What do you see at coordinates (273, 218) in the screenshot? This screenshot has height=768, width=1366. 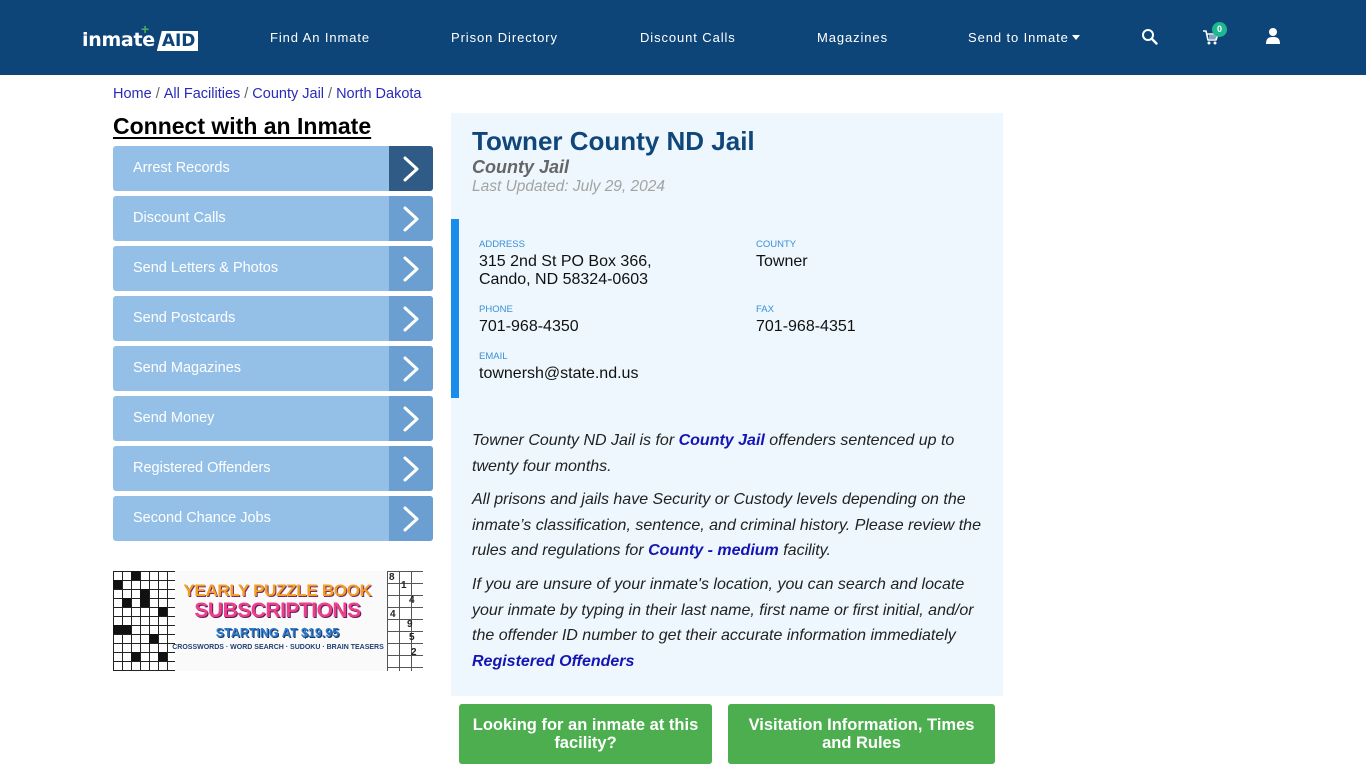 I see `sidebar-item-discount-calls: Discount Calls` at bounding box center [273, 218].